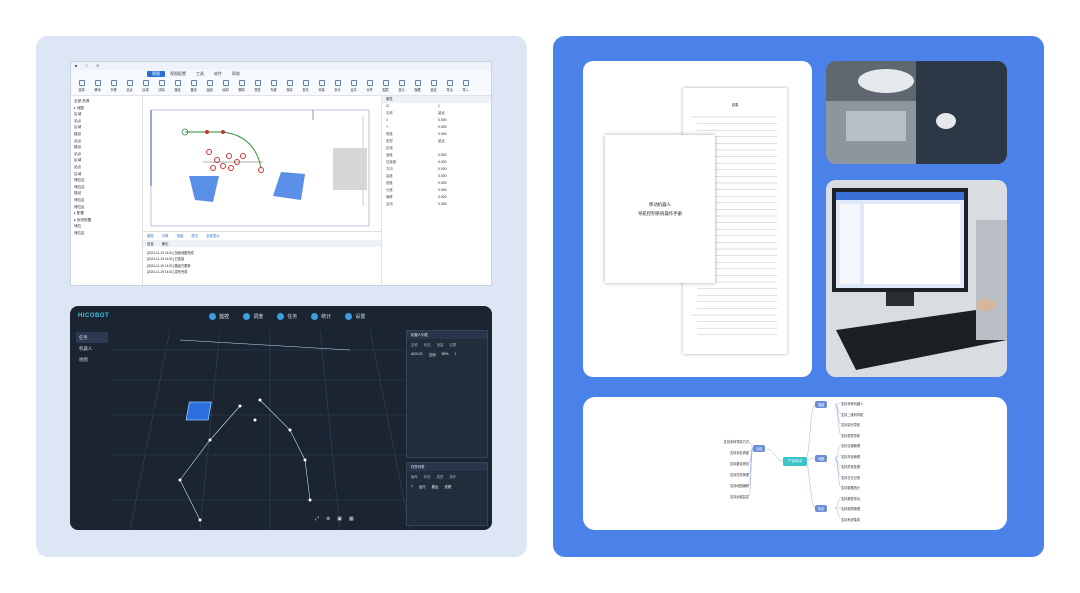 This screenshot has height=593, width=1080. What do you see at coordinates (200, 74) in the screenshot?
I see `menu-item-2: 工具` at bounding box center [200, 74].